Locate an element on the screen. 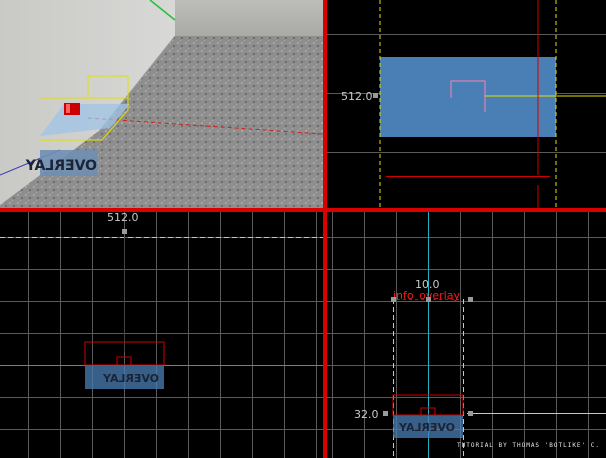  top-coord-label: 512.0 is located at coordinates (357, 96).